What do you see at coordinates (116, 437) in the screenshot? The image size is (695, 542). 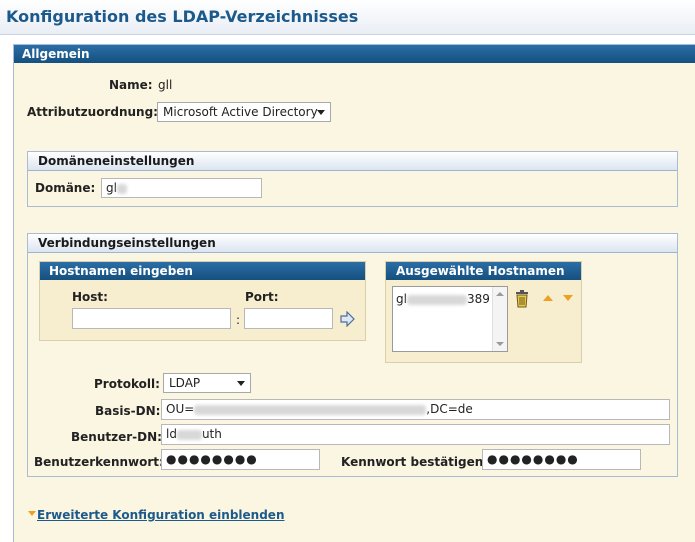 I see `userdn-label: Benutzer-DN:` at bounding box center [116, 437].